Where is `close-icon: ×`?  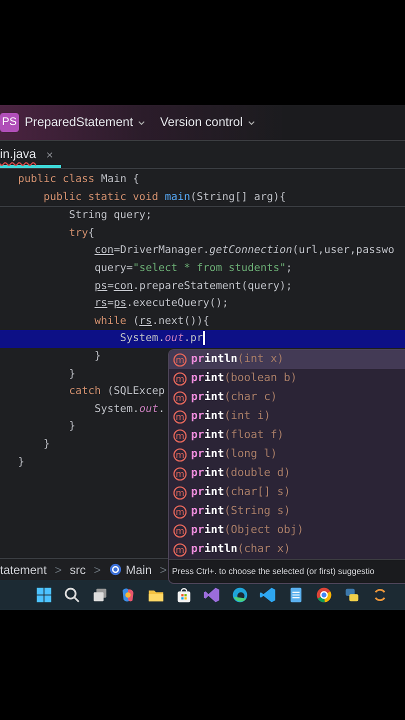
close-icon: × is located at coordinates (50, 155).